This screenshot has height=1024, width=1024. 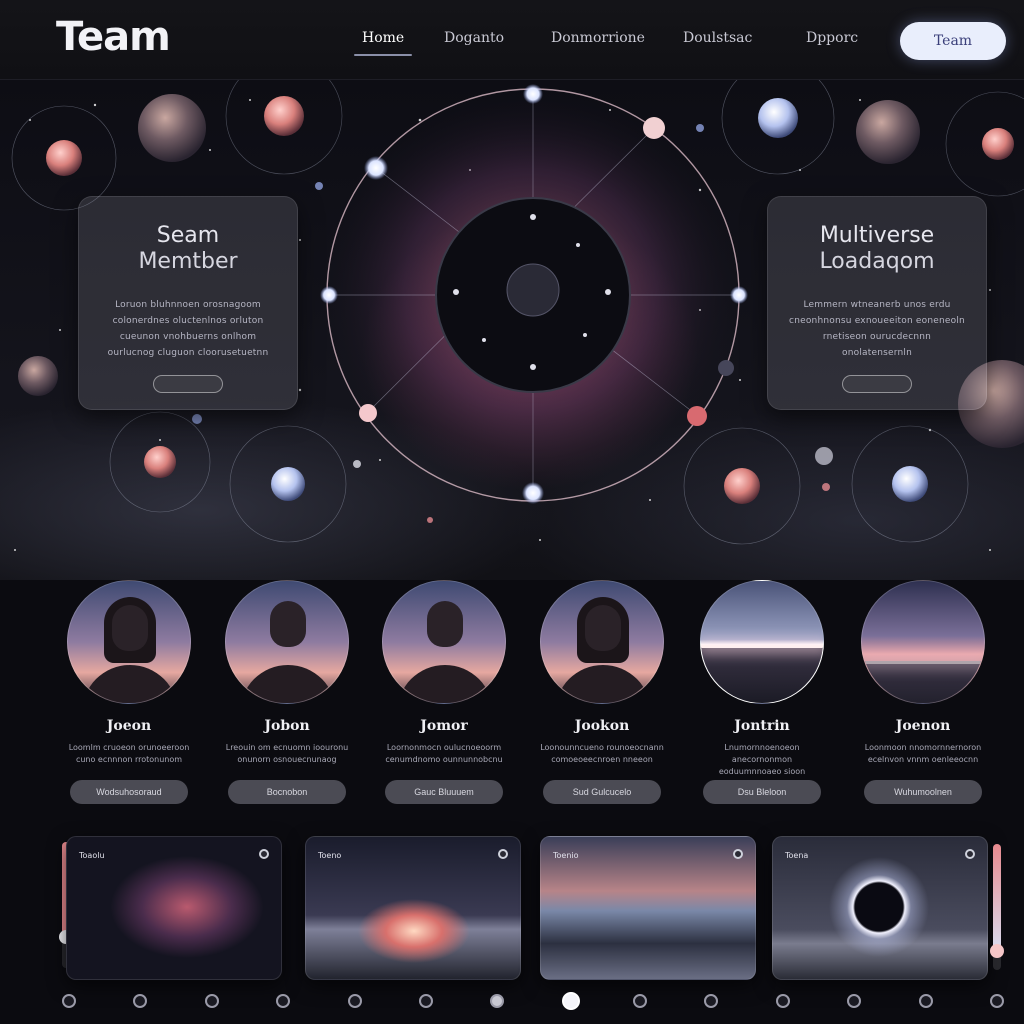 What do you see at coordinates (742, 486) in the screenshot?
I see `planet-system-br` at bounding box center [742, 486].